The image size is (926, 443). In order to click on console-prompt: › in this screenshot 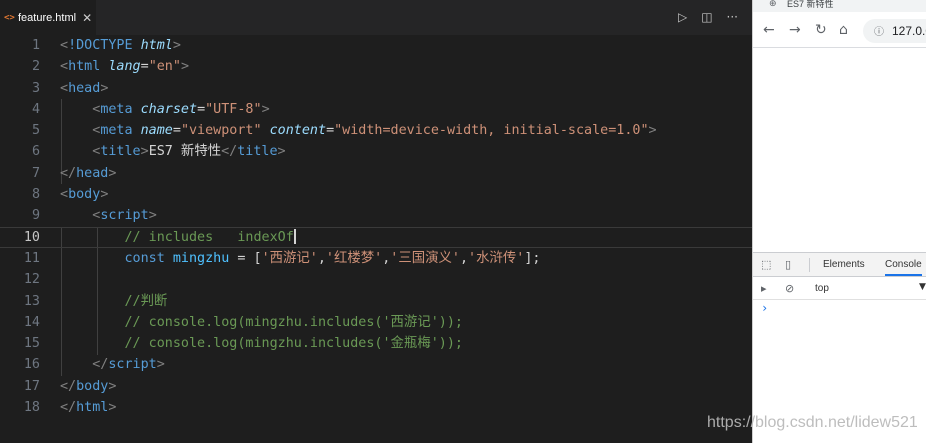, I will do `click(764, 308)`.